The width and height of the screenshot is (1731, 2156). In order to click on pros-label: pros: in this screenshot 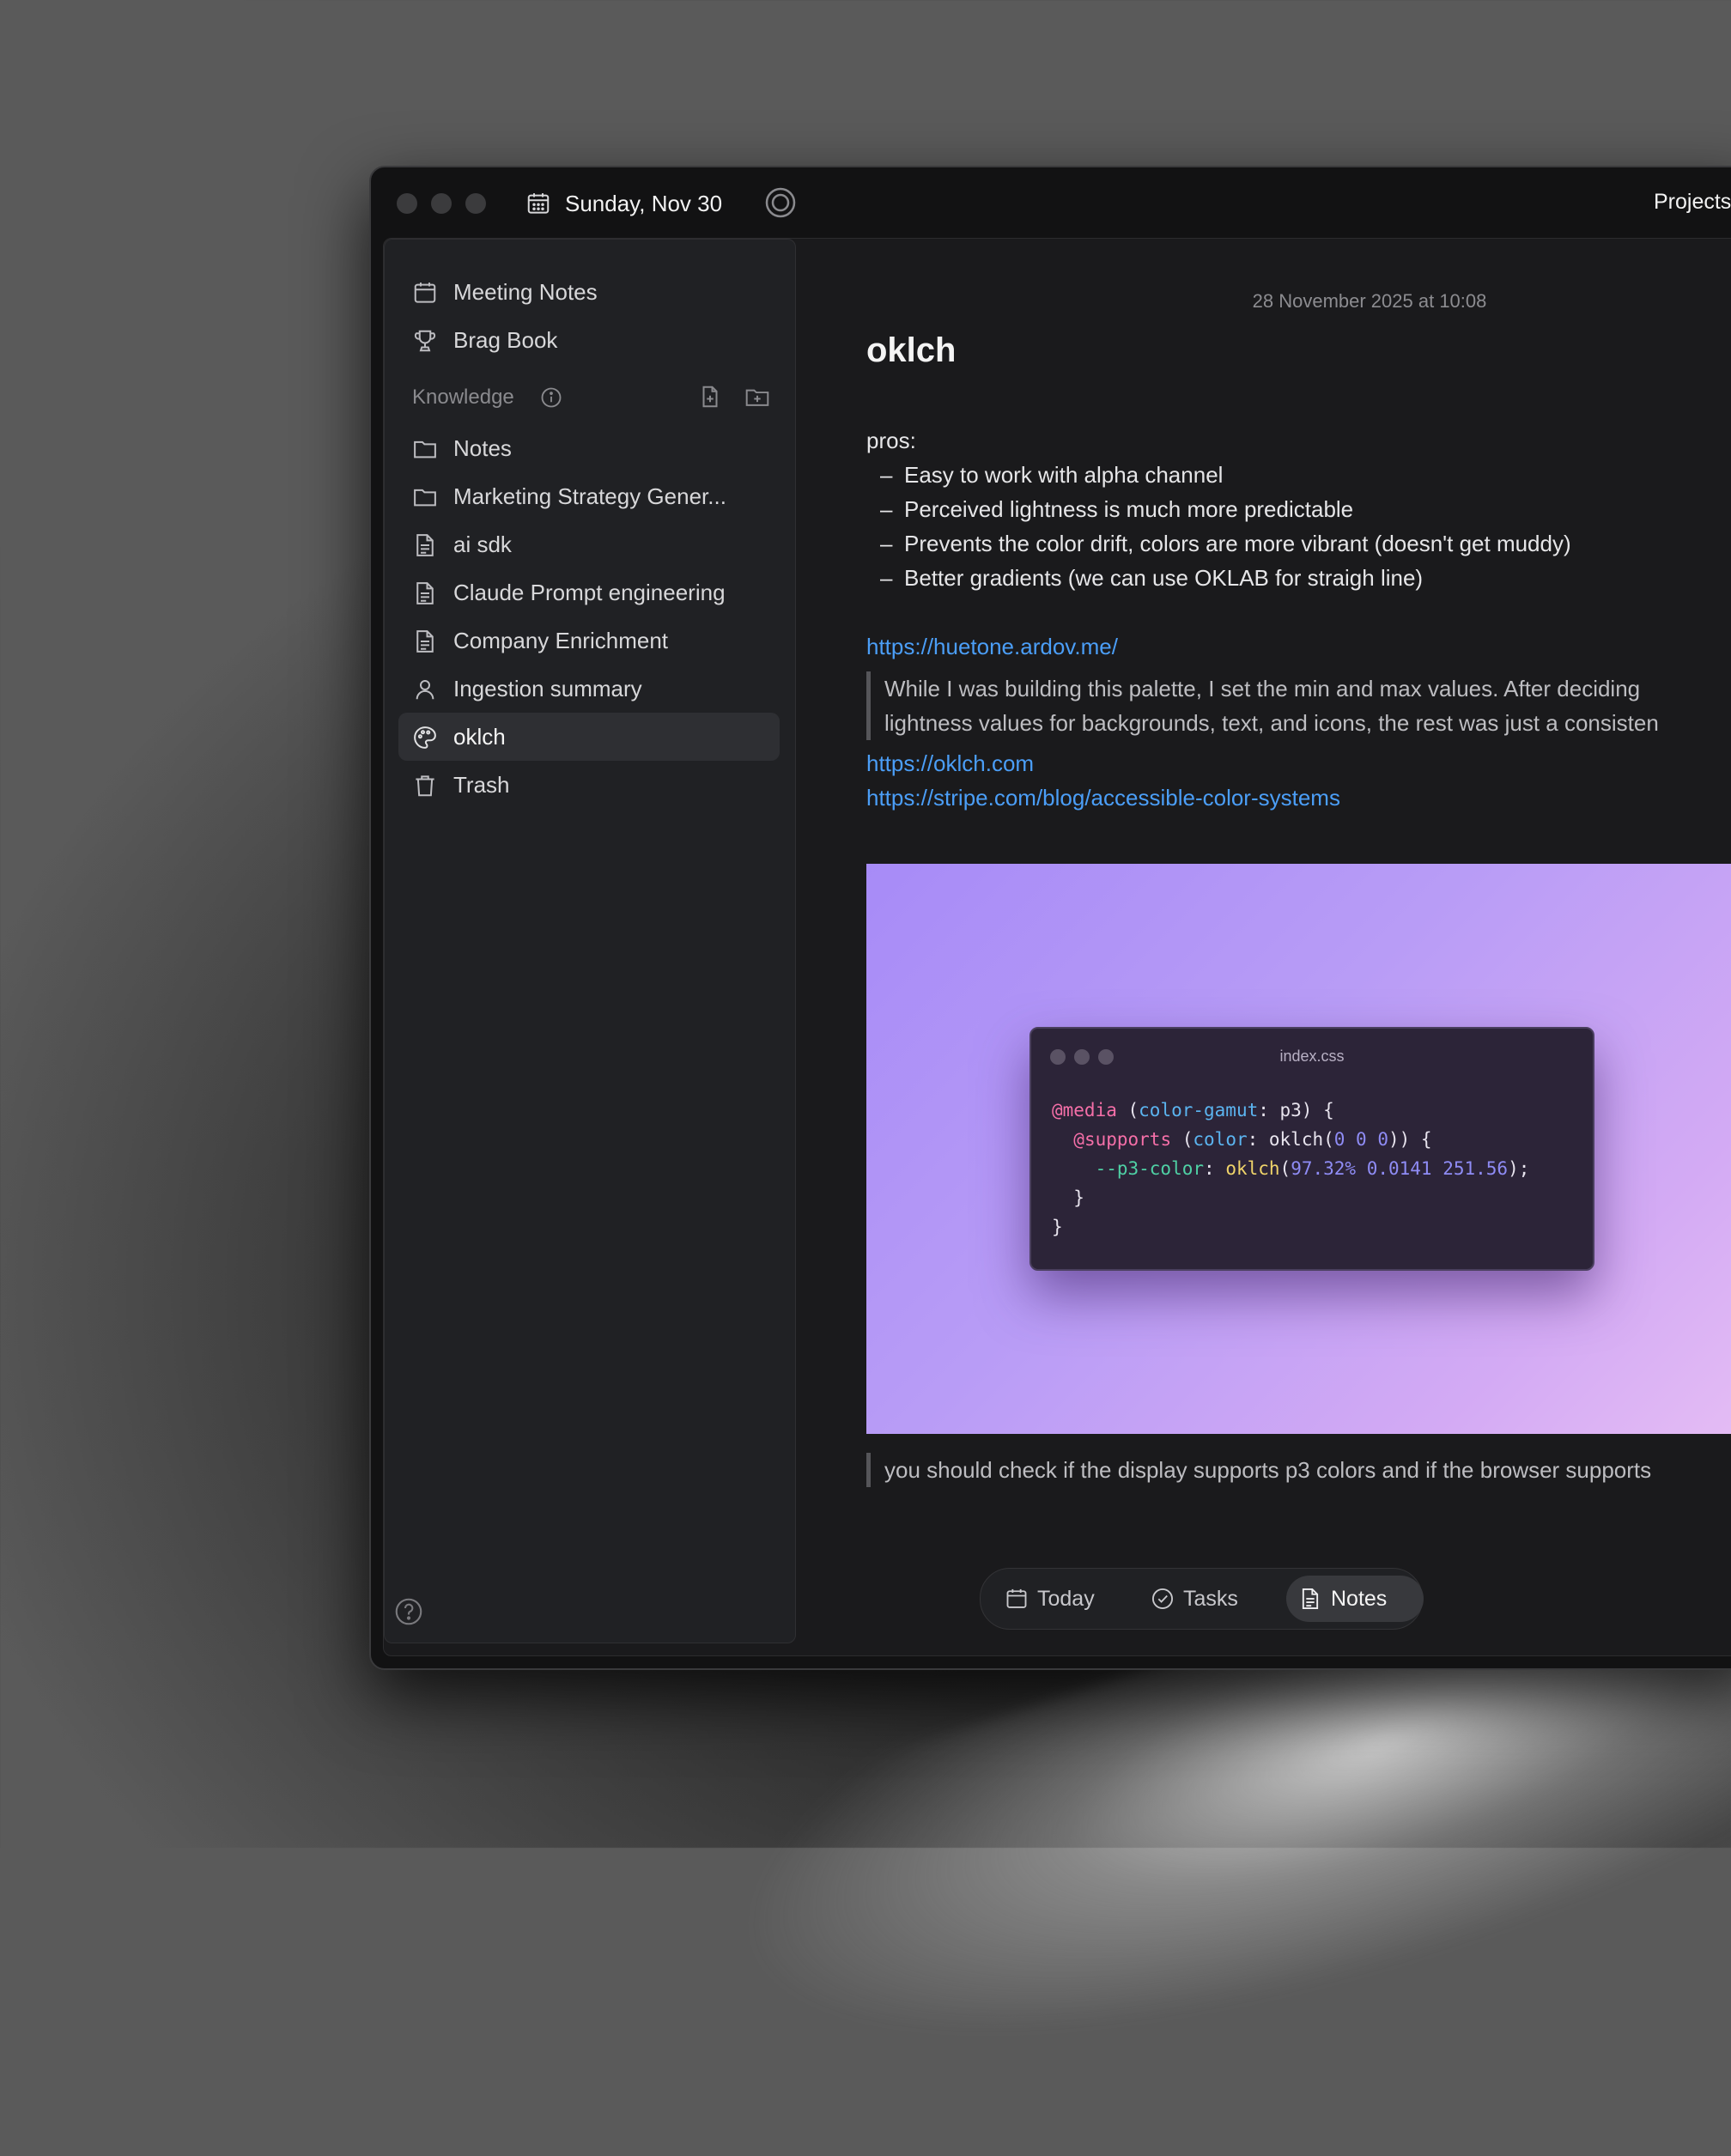, I will do `click(891, 440)`.